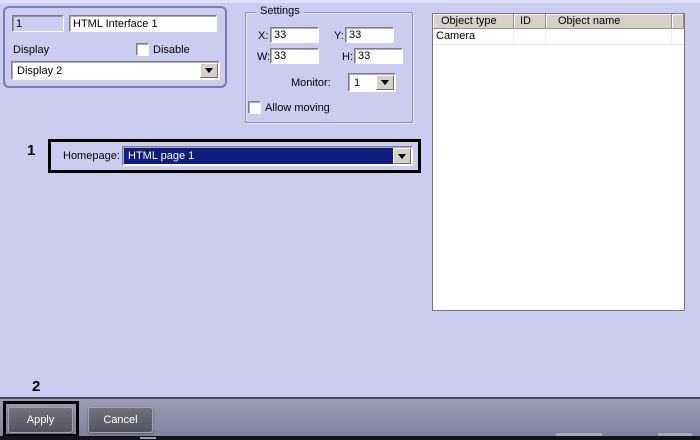  I want to click on table-header-row: Object type ID Object name, so click(558, 21).